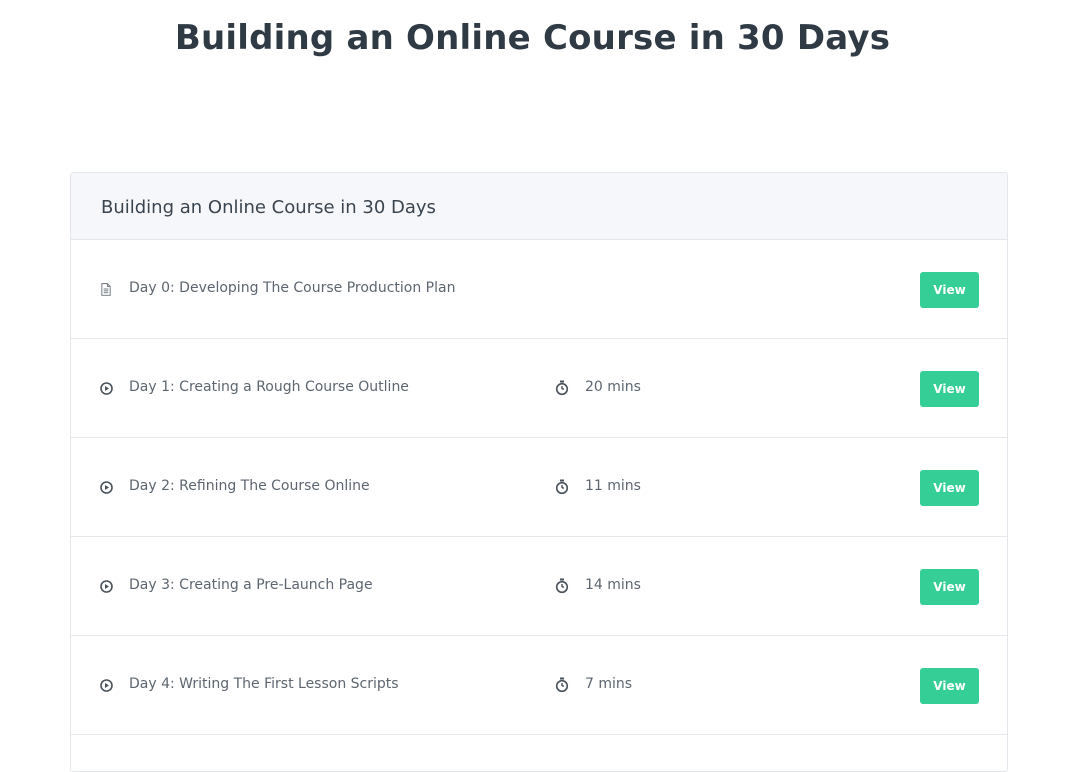 The width and height of the screenshot is (1065, 772). I want to click on lesson-title: Day 4: Writing The First Lesson Scripts, so click(264, 684).